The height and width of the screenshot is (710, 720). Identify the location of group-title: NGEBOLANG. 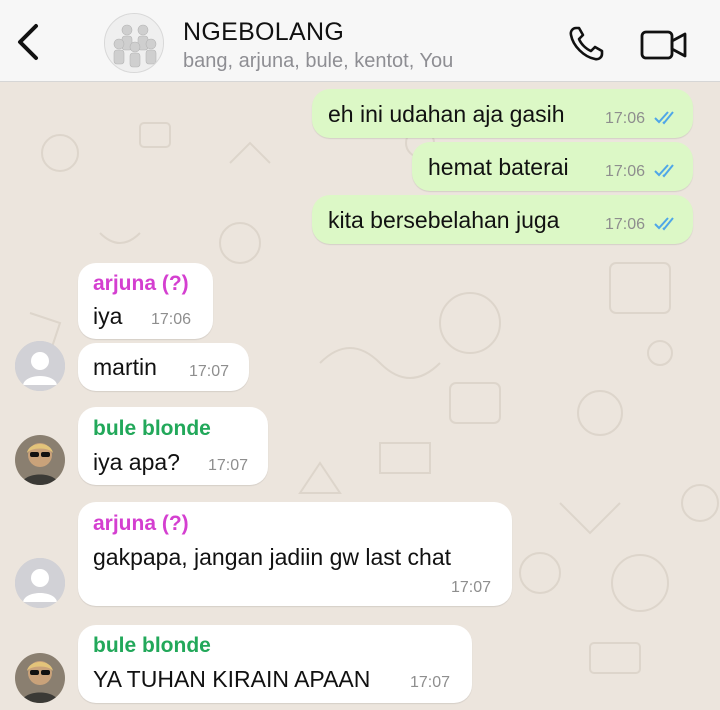
(263, 32).